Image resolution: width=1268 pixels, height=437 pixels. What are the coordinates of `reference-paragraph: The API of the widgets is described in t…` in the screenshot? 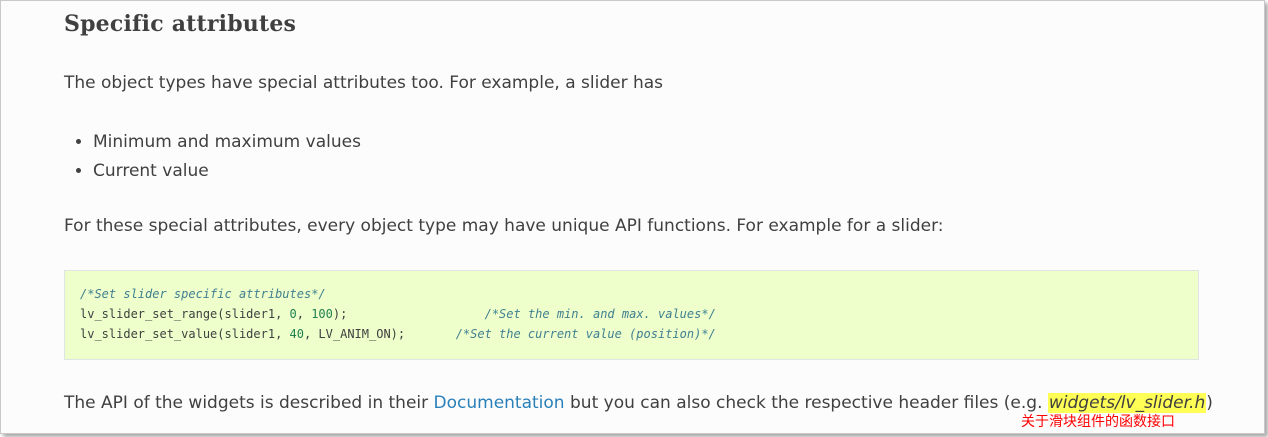 It's located at (638, 403).